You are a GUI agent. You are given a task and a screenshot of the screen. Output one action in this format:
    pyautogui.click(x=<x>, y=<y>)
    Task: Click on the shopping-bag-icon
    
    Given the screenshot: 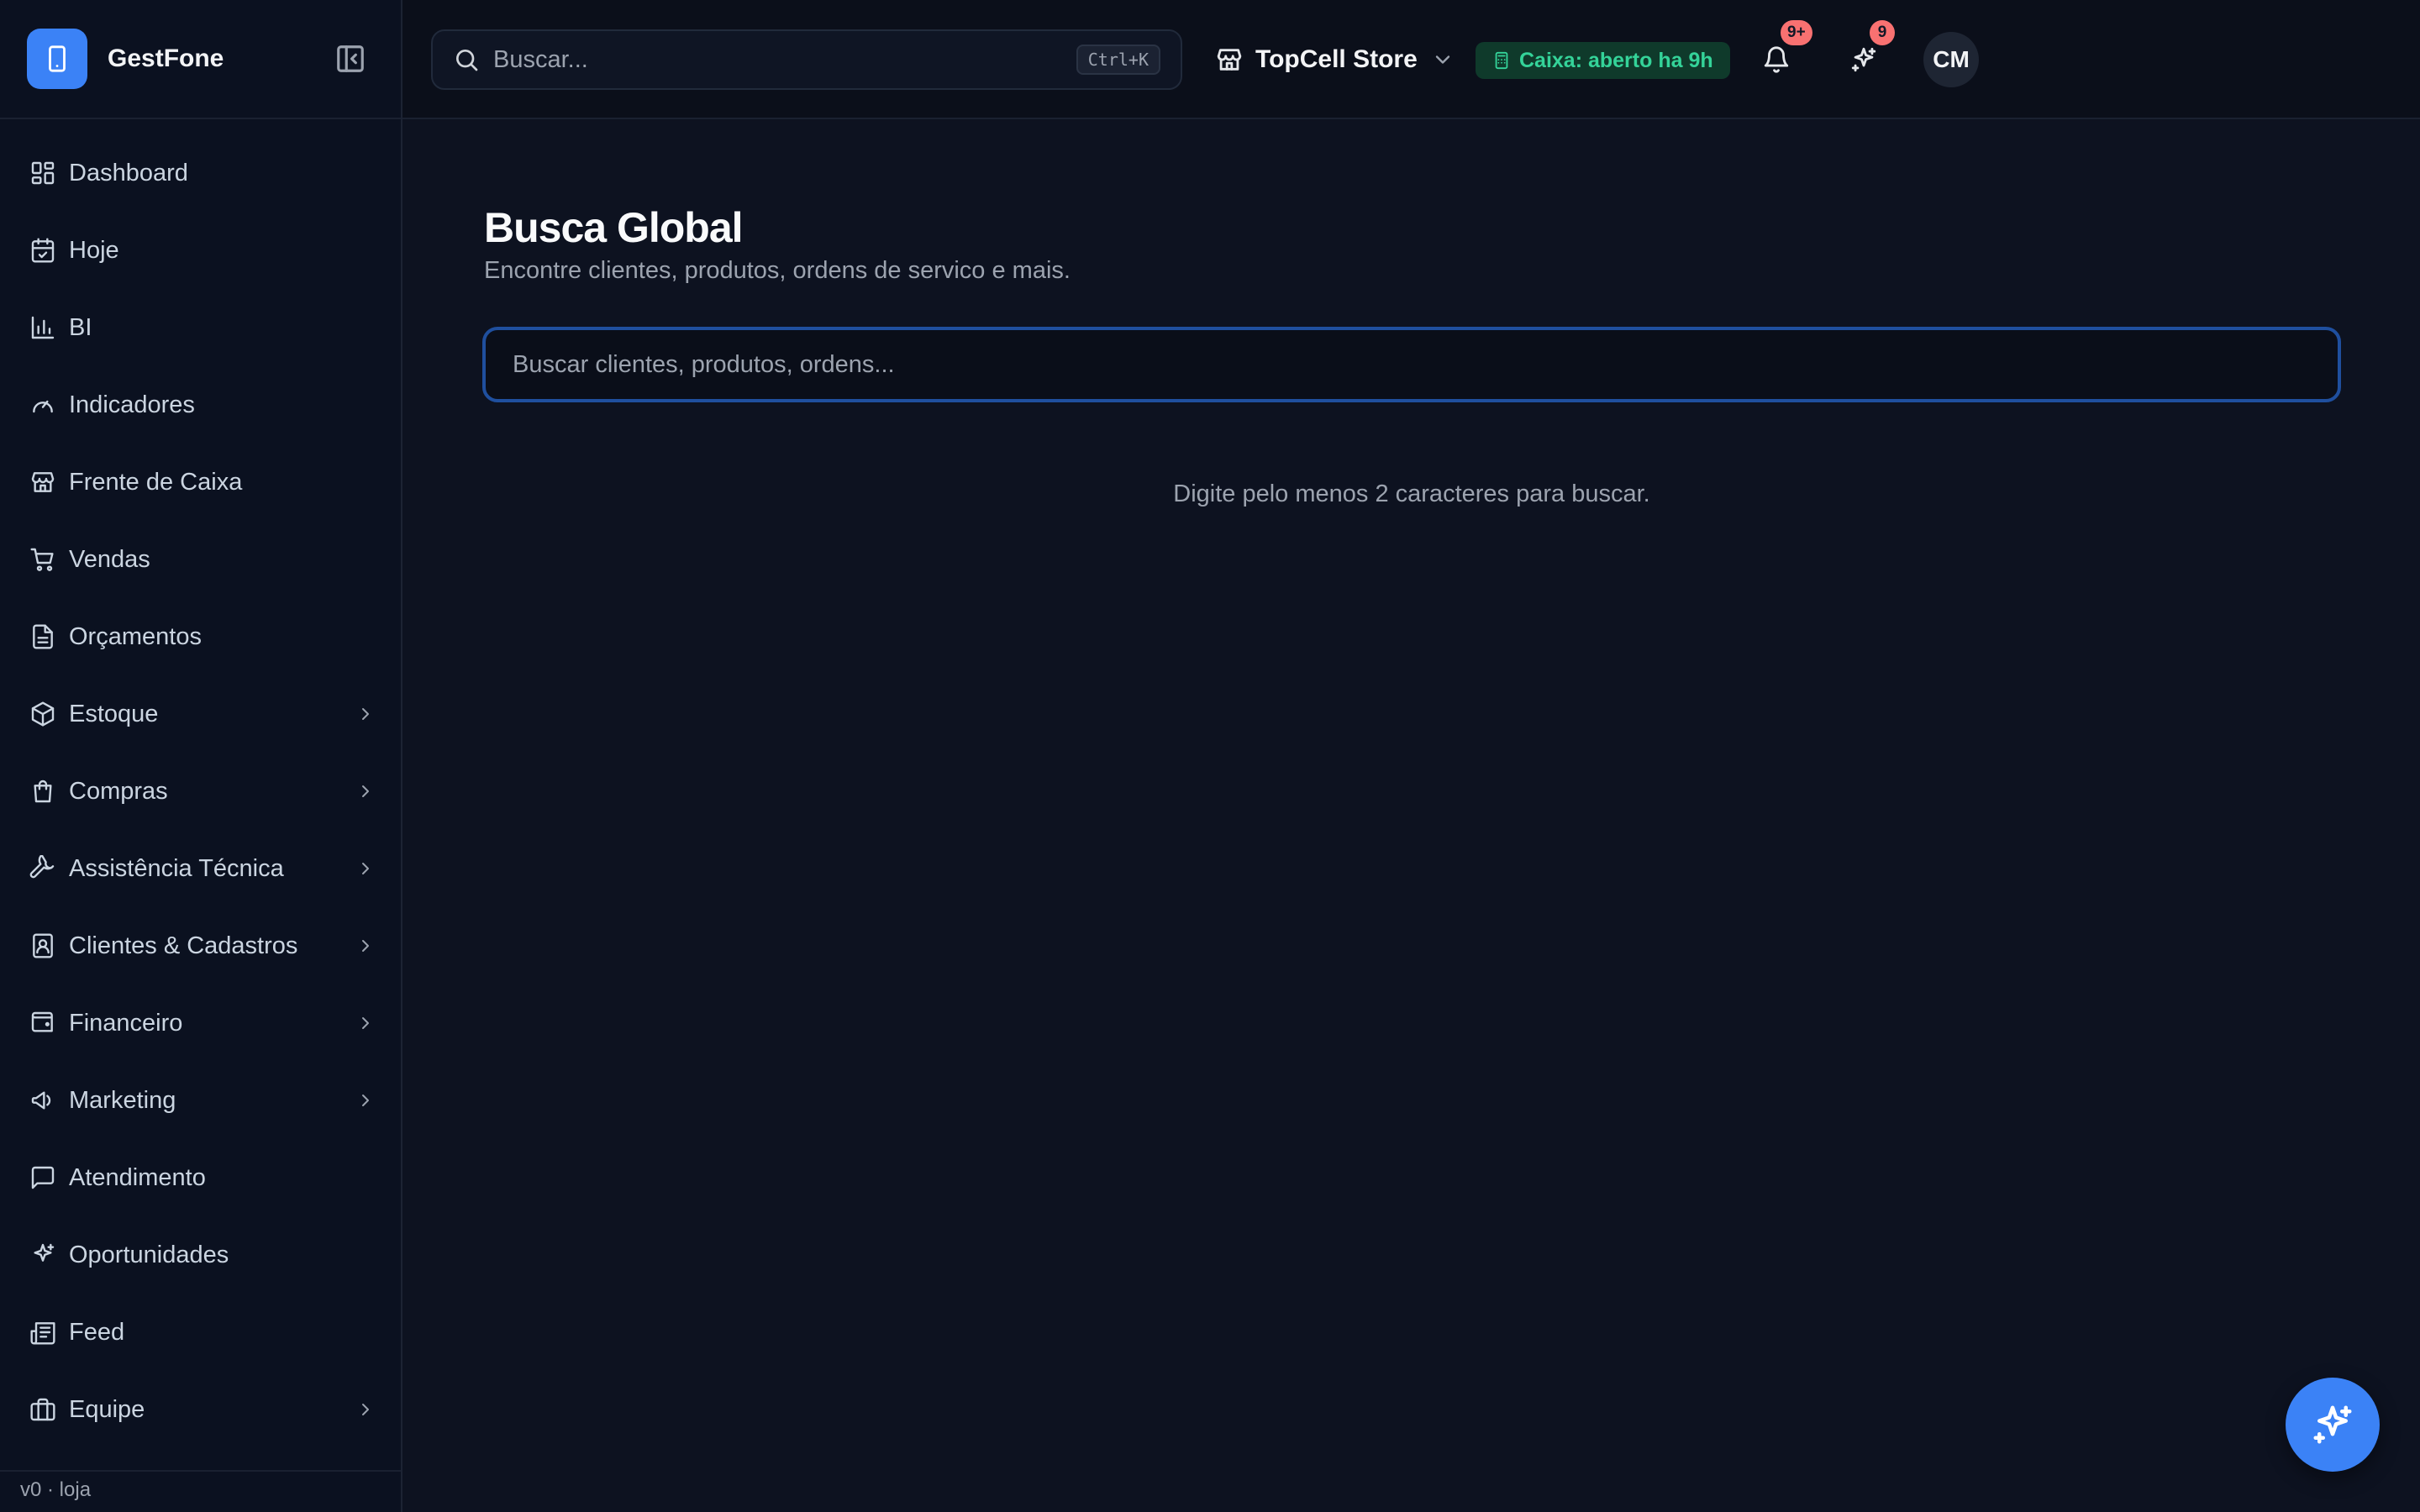 What is the action you would take?
    pyautogui.click(x=43, y=791)
    